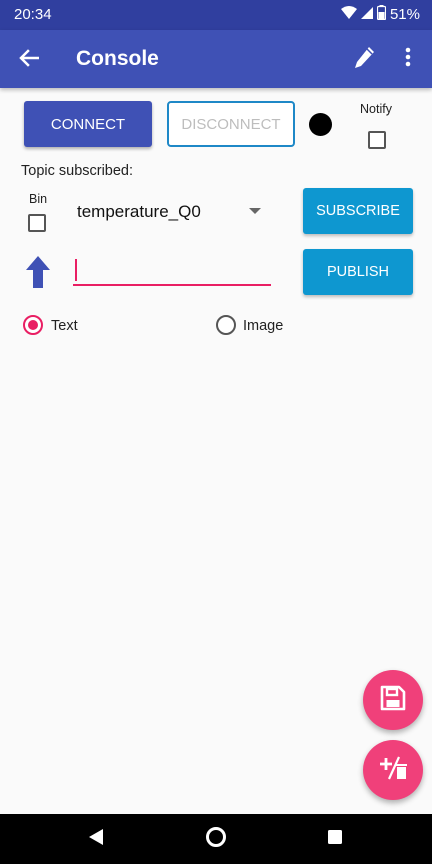 The height and width of the screenshot is (864, 432). I want to click on app-bar: Console, so click(216, 59).